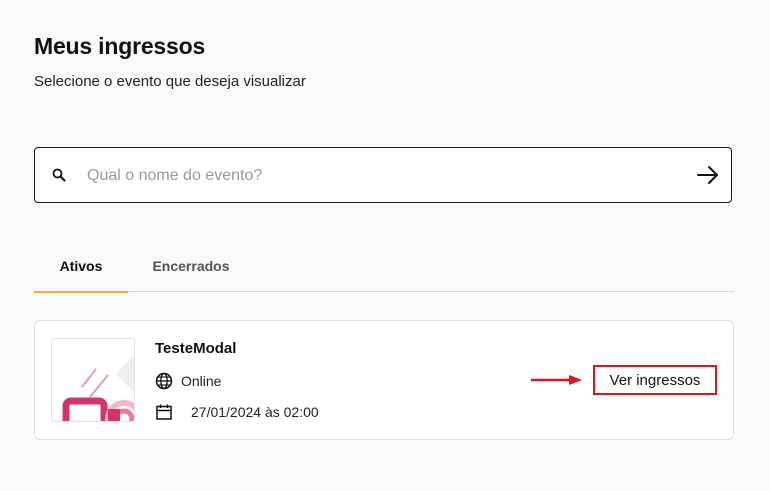 Image resolution: width=770 pixels, height=491 pixels. I want to click on event-title: TesteModal, so click(196, 348).